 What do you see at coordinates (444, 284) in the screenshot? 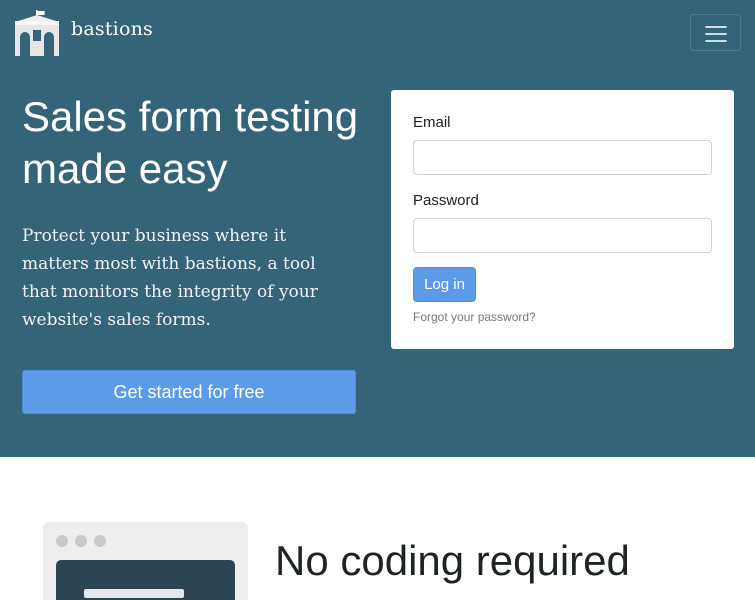
I see `login-button: Log in` at bounding box center [444, 284].